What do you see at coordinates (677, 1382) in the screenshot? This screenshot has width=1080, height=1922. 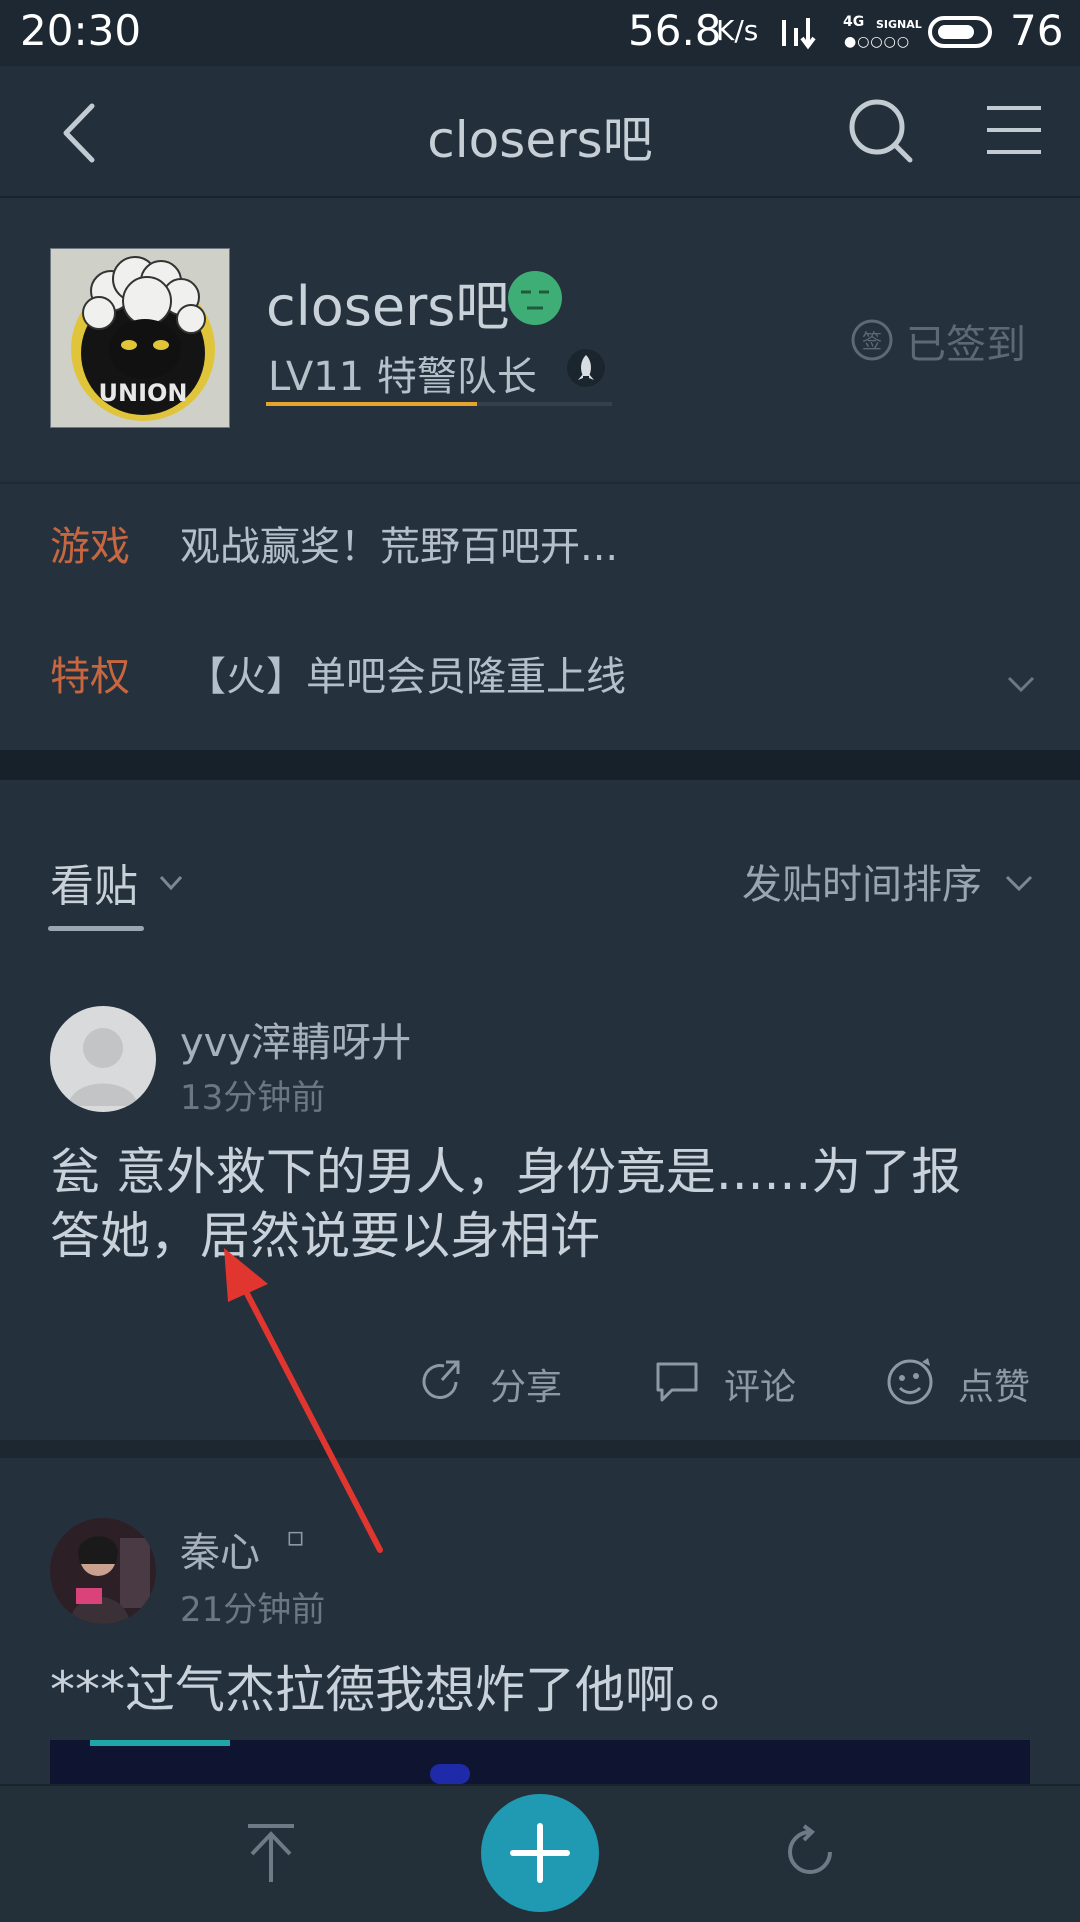 I see `comment-icon` at bounding box center [677, 1382].